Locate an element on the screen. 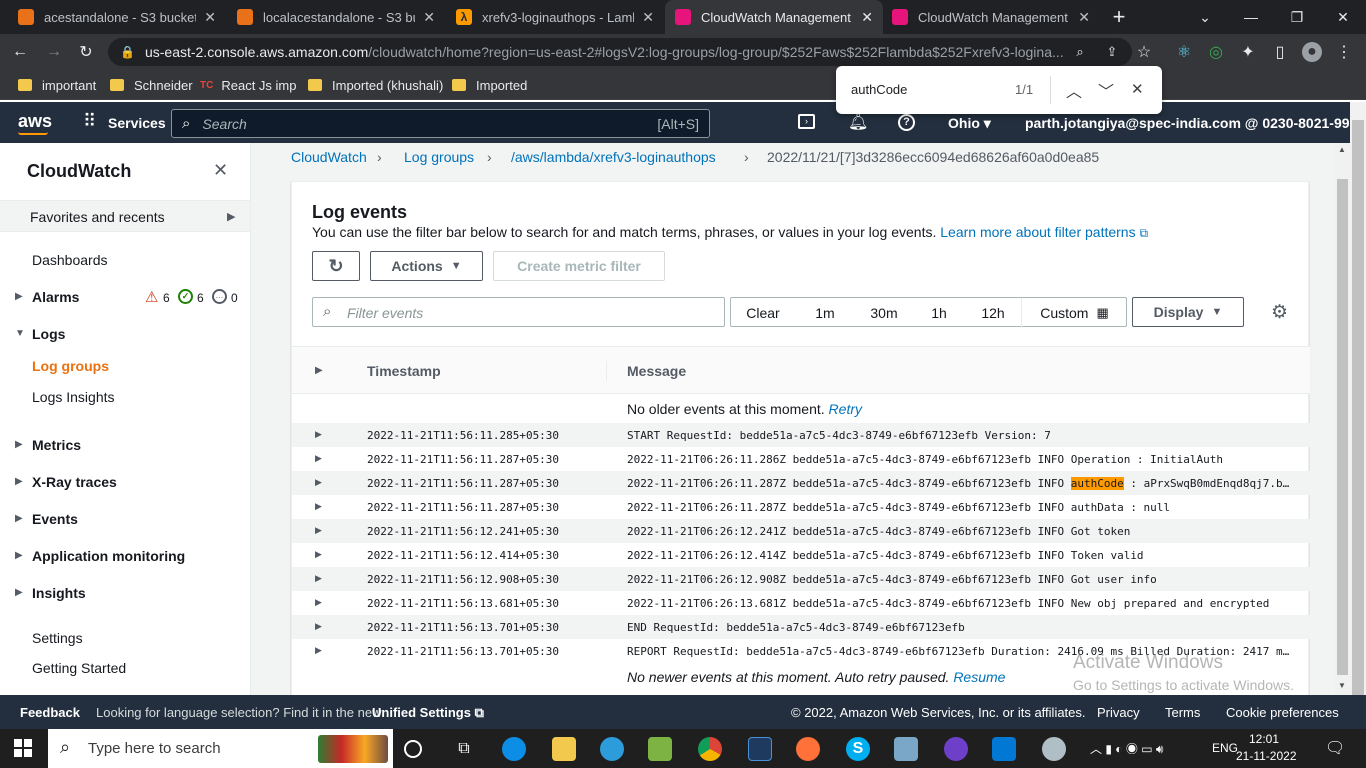  browser-tab-active: CloudWatch Management Co✕ is located at coordinates (774, 17).